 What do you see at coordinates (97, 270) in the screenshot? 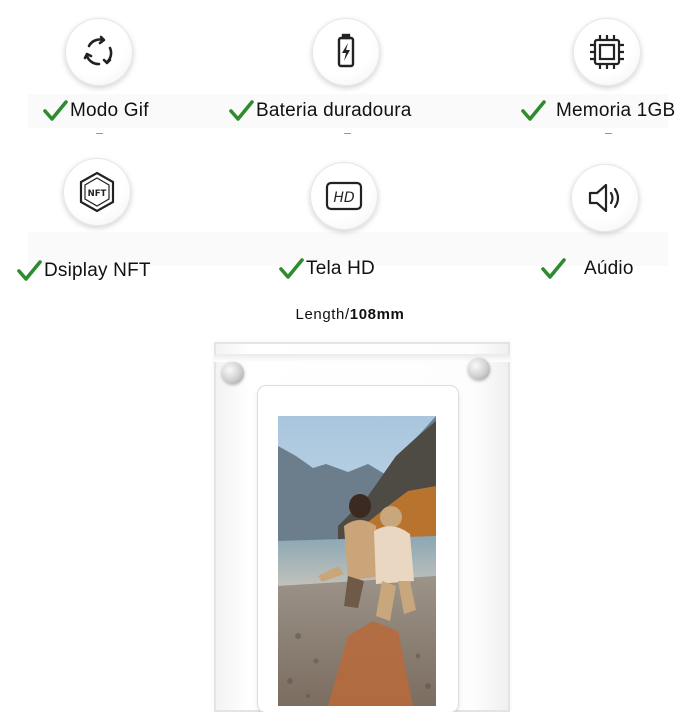
I see `feature-label: Dsiplay NFT` at bounding box center [97, 270].